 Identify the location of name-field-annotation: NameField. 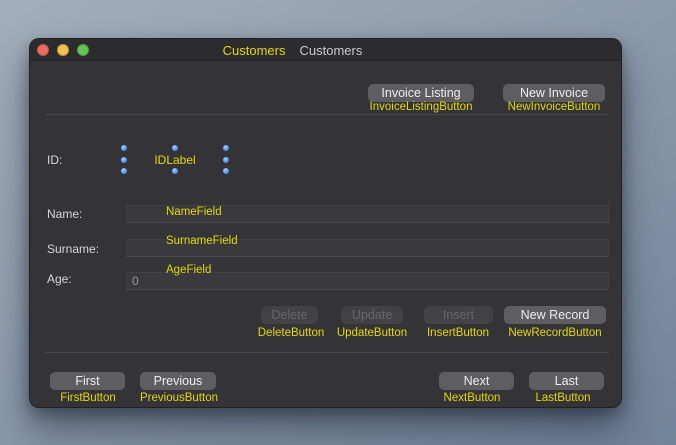
(194, 212).